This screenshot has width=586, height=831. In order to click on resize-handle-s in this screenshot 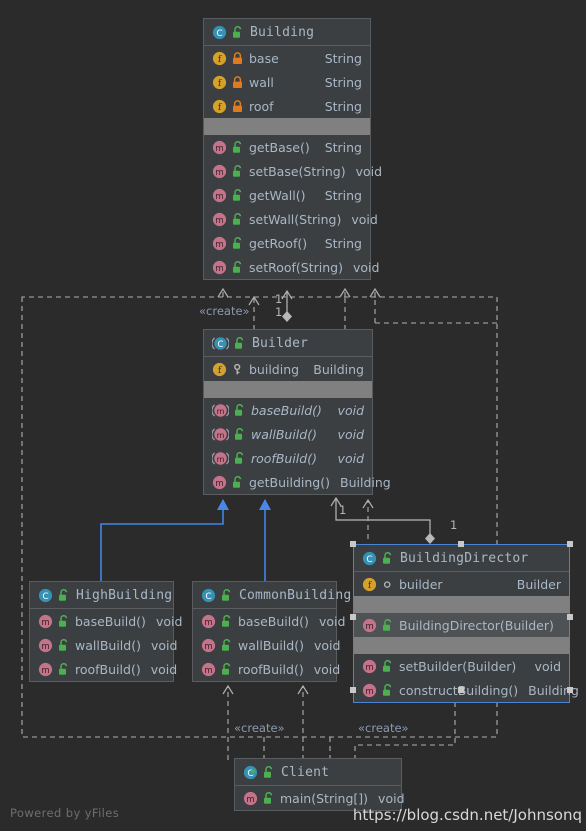, I will do `click(461, 690)`.